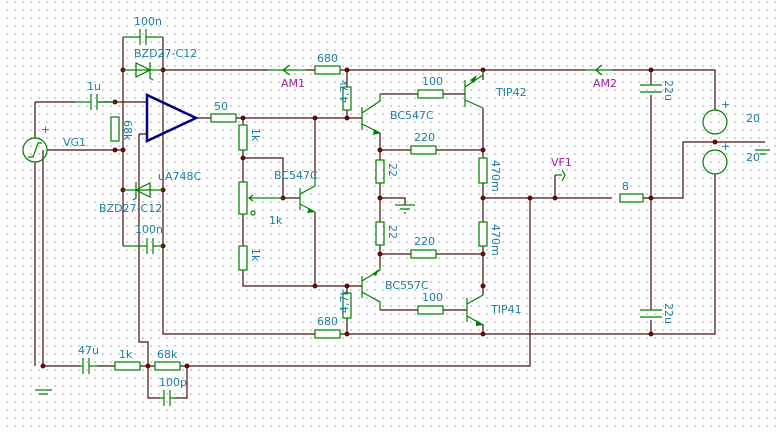 The height and width of the screenshot is (432, 781). What do you see at coordinates (276, 220) in the screenshot?
I see `label-pot-1k: 1k` at bounding box center [276, 220].